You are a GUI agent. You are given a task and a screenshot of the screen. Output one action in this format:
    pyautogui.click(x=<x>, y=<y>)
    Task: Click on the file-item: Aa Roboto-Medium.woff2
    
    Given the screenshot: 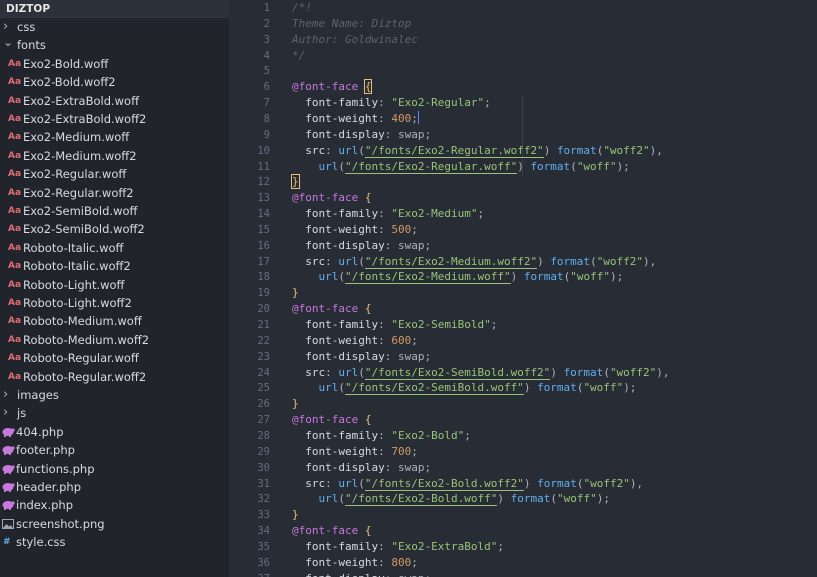 What is the action you would take?
    pyautogui.click(x=114, y=340)
    